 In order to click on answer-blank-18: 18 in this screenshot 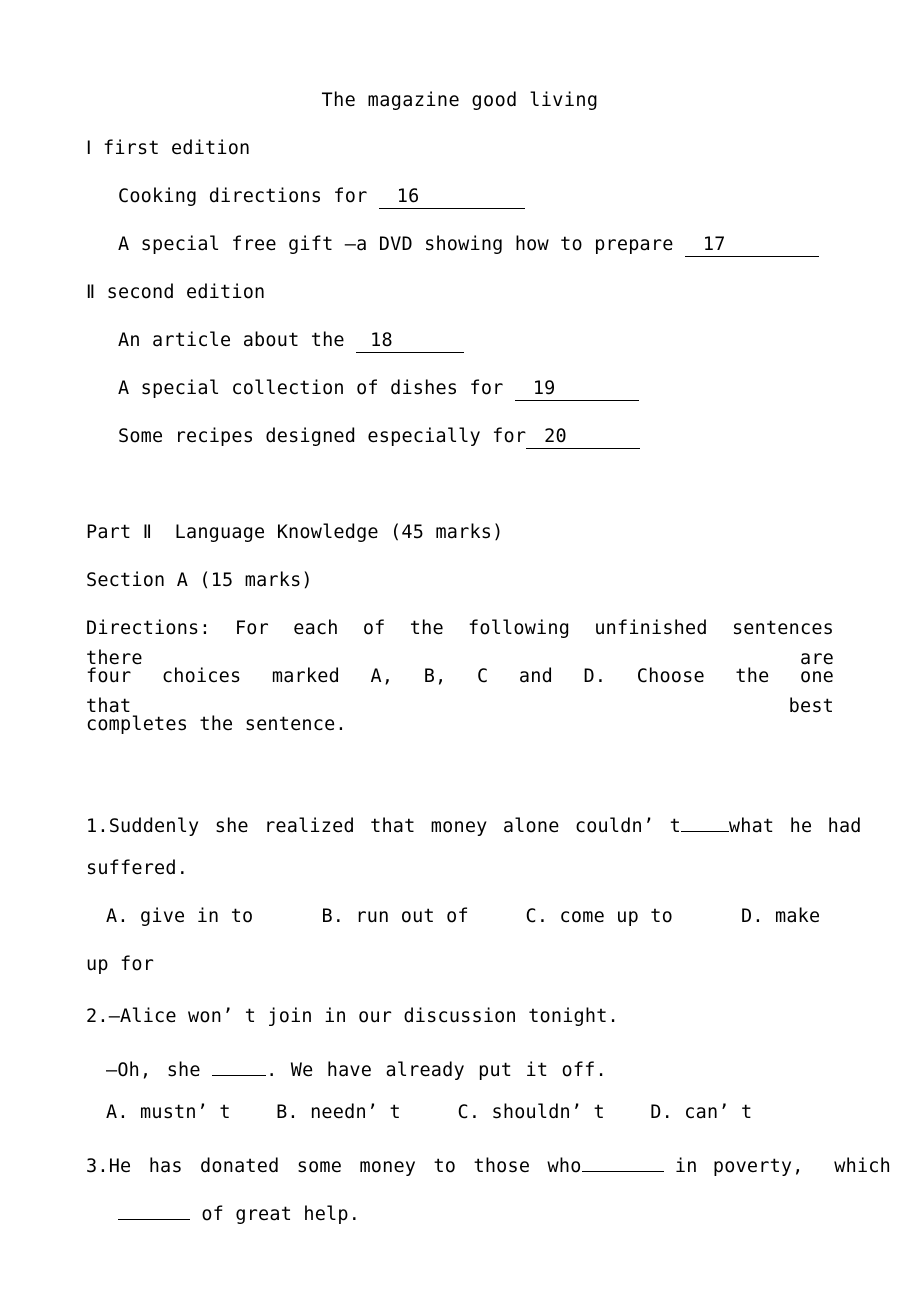, I will do `click(410, 340)`.